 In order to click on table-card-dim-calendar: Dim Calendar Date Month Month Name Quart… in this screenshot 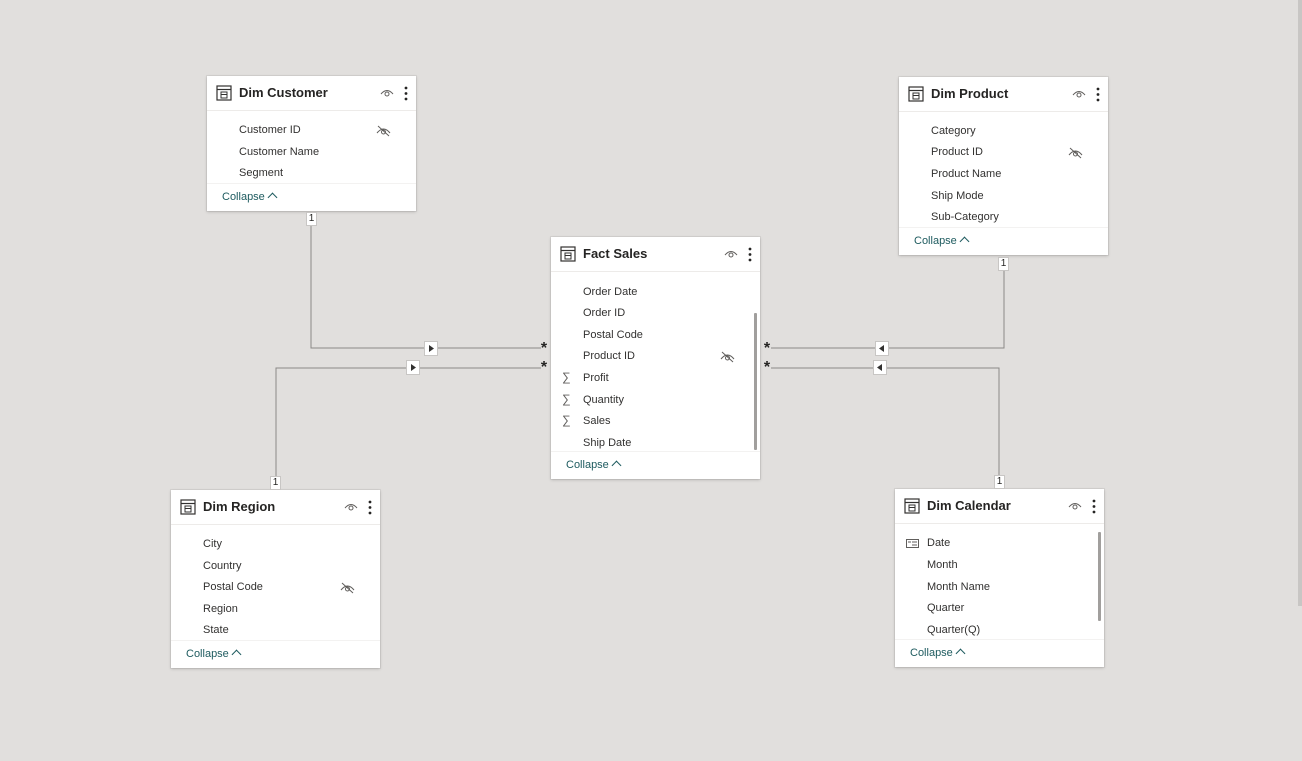, I will do `click(999, 578)`.